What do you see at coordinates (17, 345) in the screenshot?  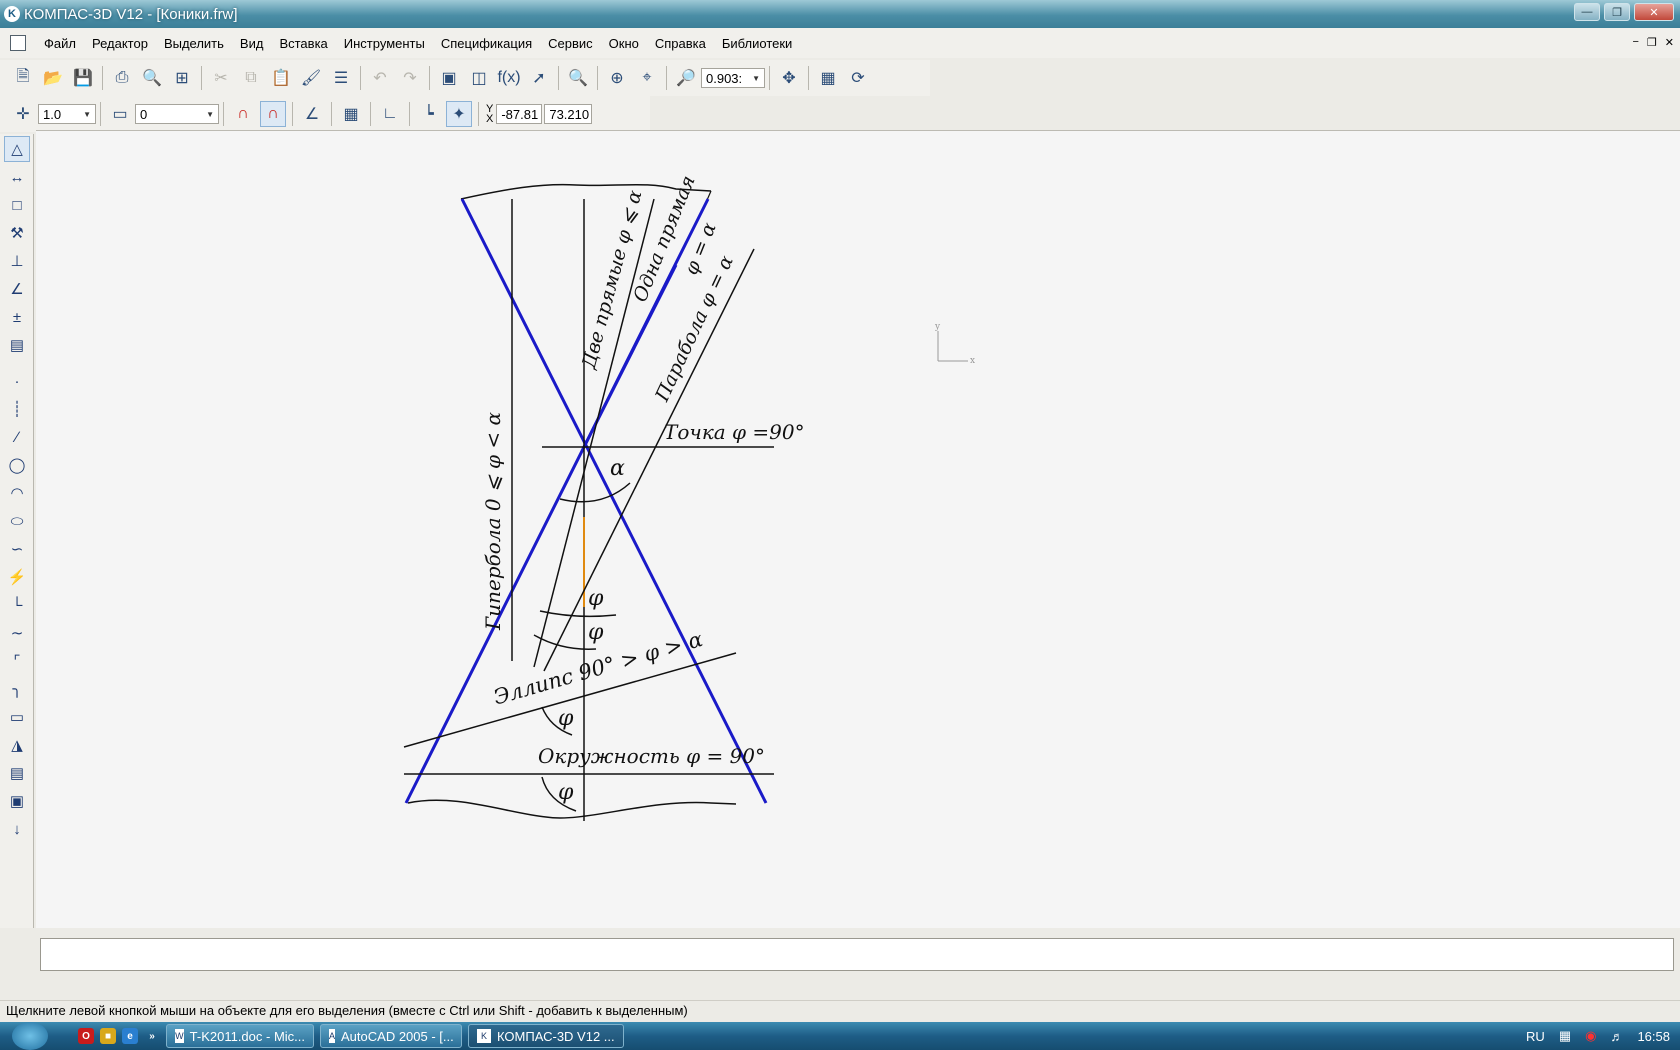 I see `spec-panel-icon: ▤` at bounding box center [17, 345].